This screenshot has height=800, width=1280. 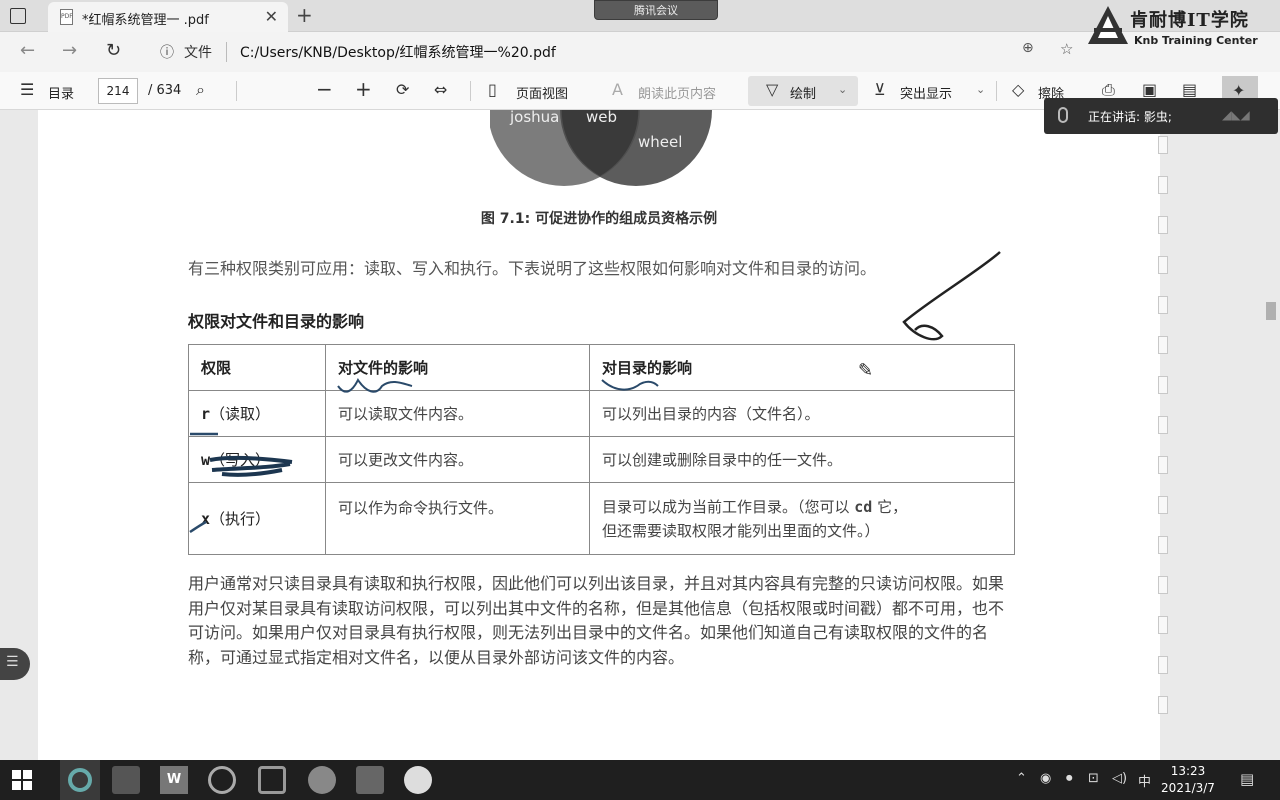 What do you see at coordinates (492, 89) in the screenshot?
I see `page-view-icon: ▯` at bounding box center [492, 89].